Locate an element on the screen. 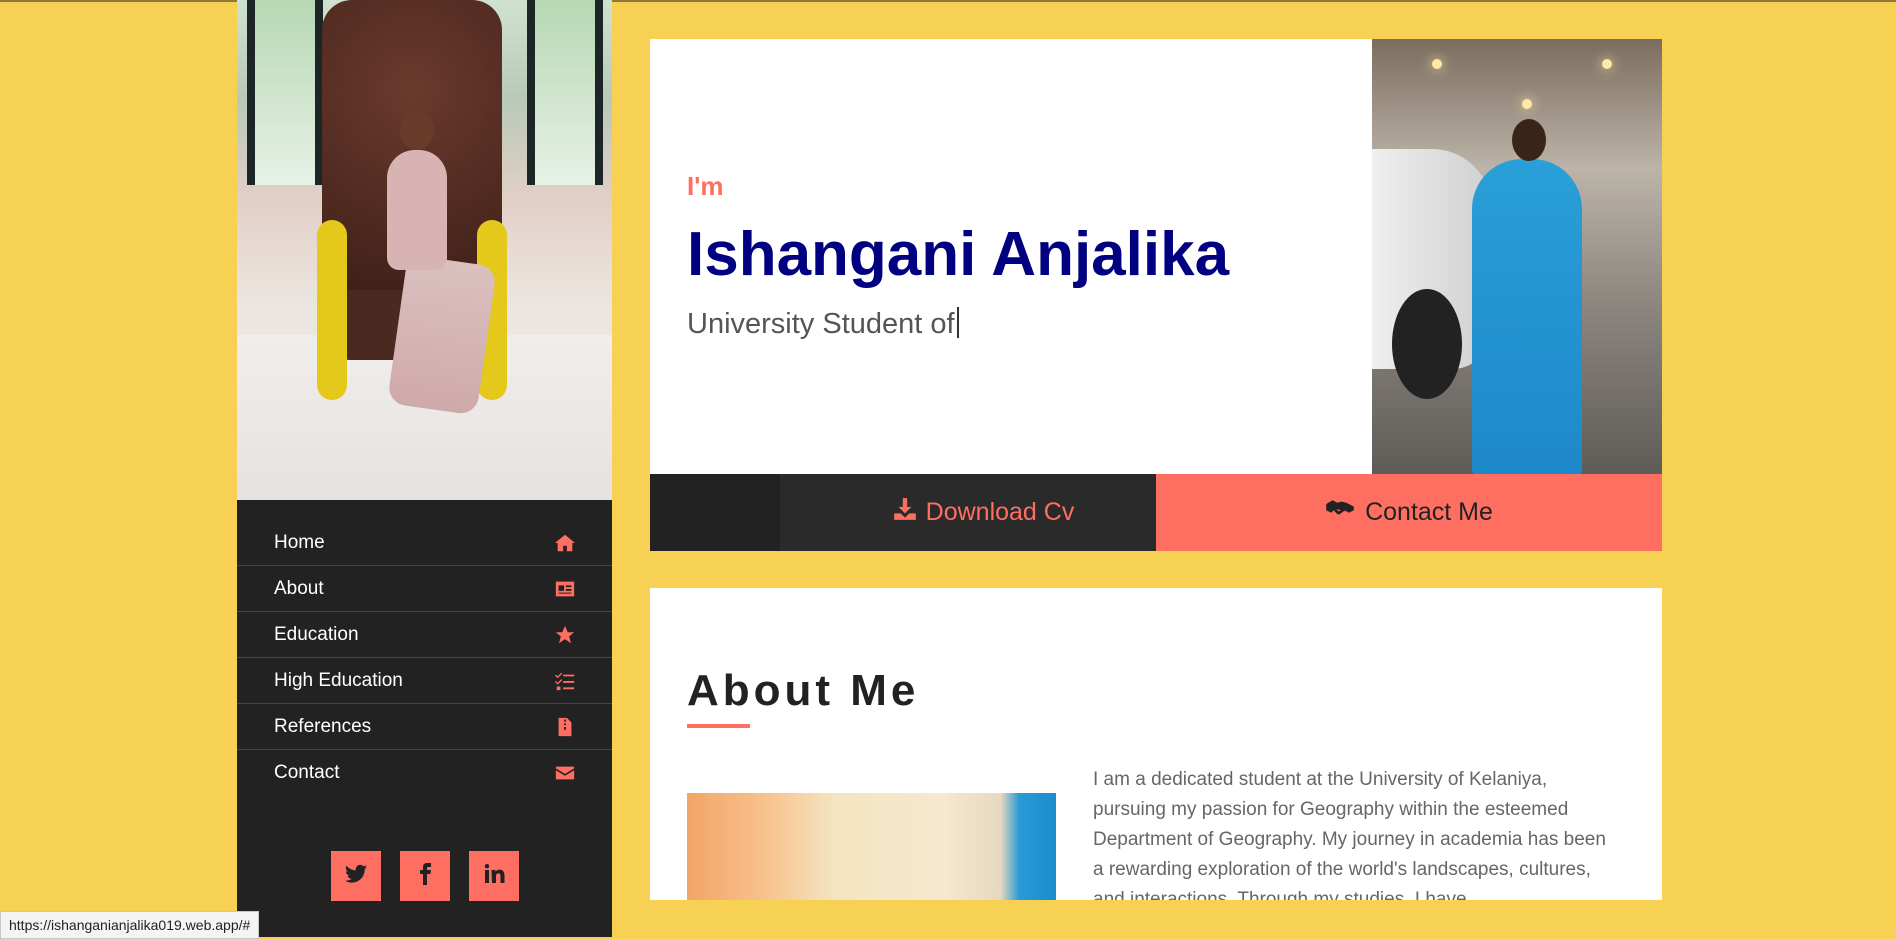 Image resolution: width=1896 pixels, height=939 pixels. download-cv-content: Download Cv is located at coordinates (983, 512).